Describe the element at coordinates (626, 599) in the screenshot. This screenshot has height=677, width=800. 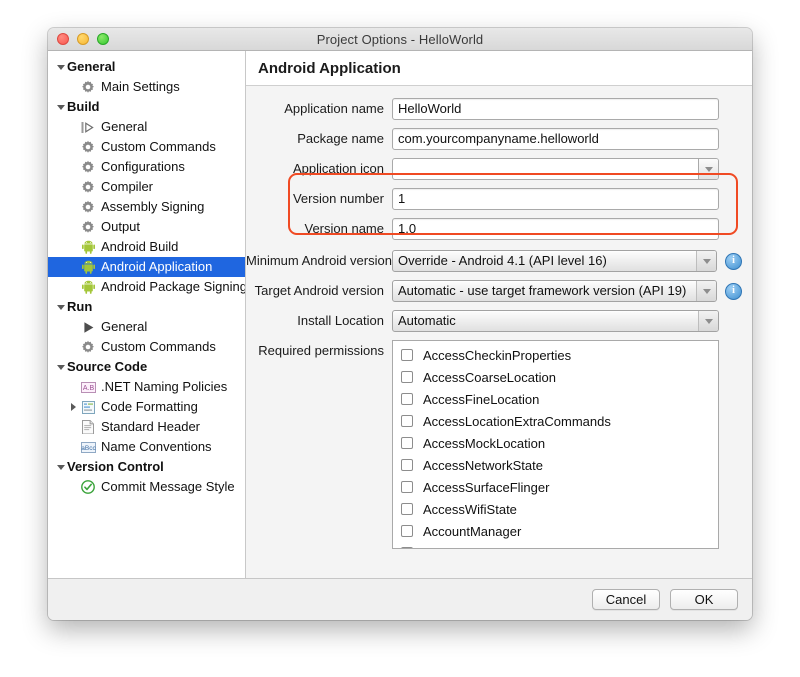
I see `cancel-button: Cancel` at that location.